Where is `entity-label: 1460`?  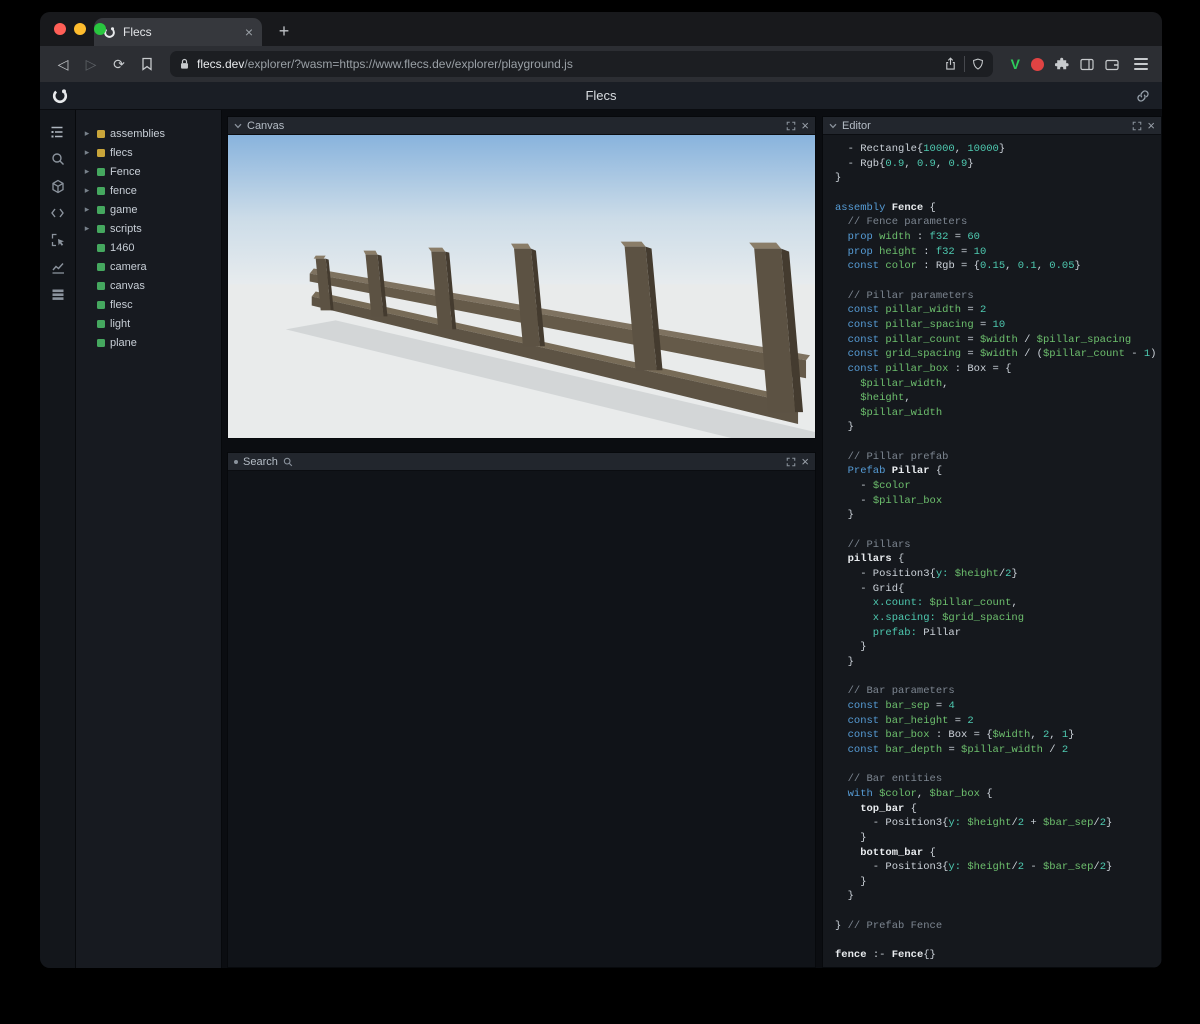 entity-label: 1460 is located at coordinates (122, 247).